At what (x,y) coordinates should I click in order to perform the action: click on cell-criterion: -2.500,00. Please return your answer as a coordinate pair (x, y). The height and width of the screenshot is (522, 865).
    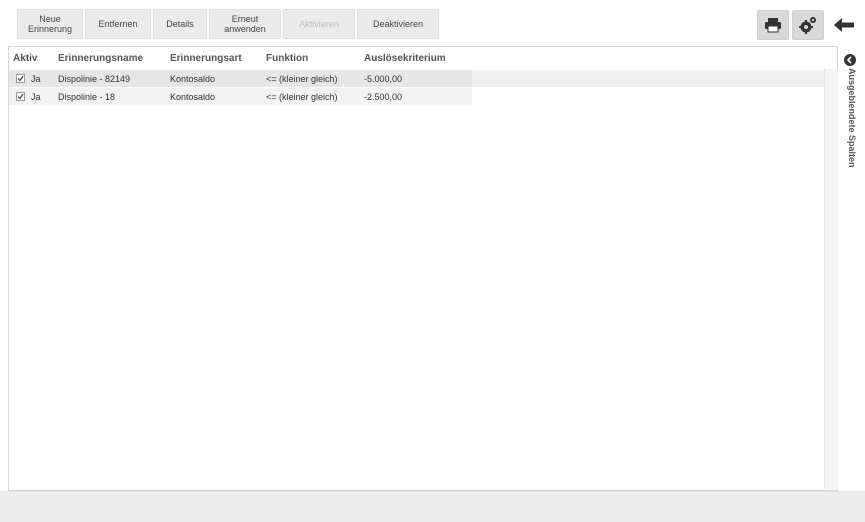
    Looking at the image, I should click on (383, 97).